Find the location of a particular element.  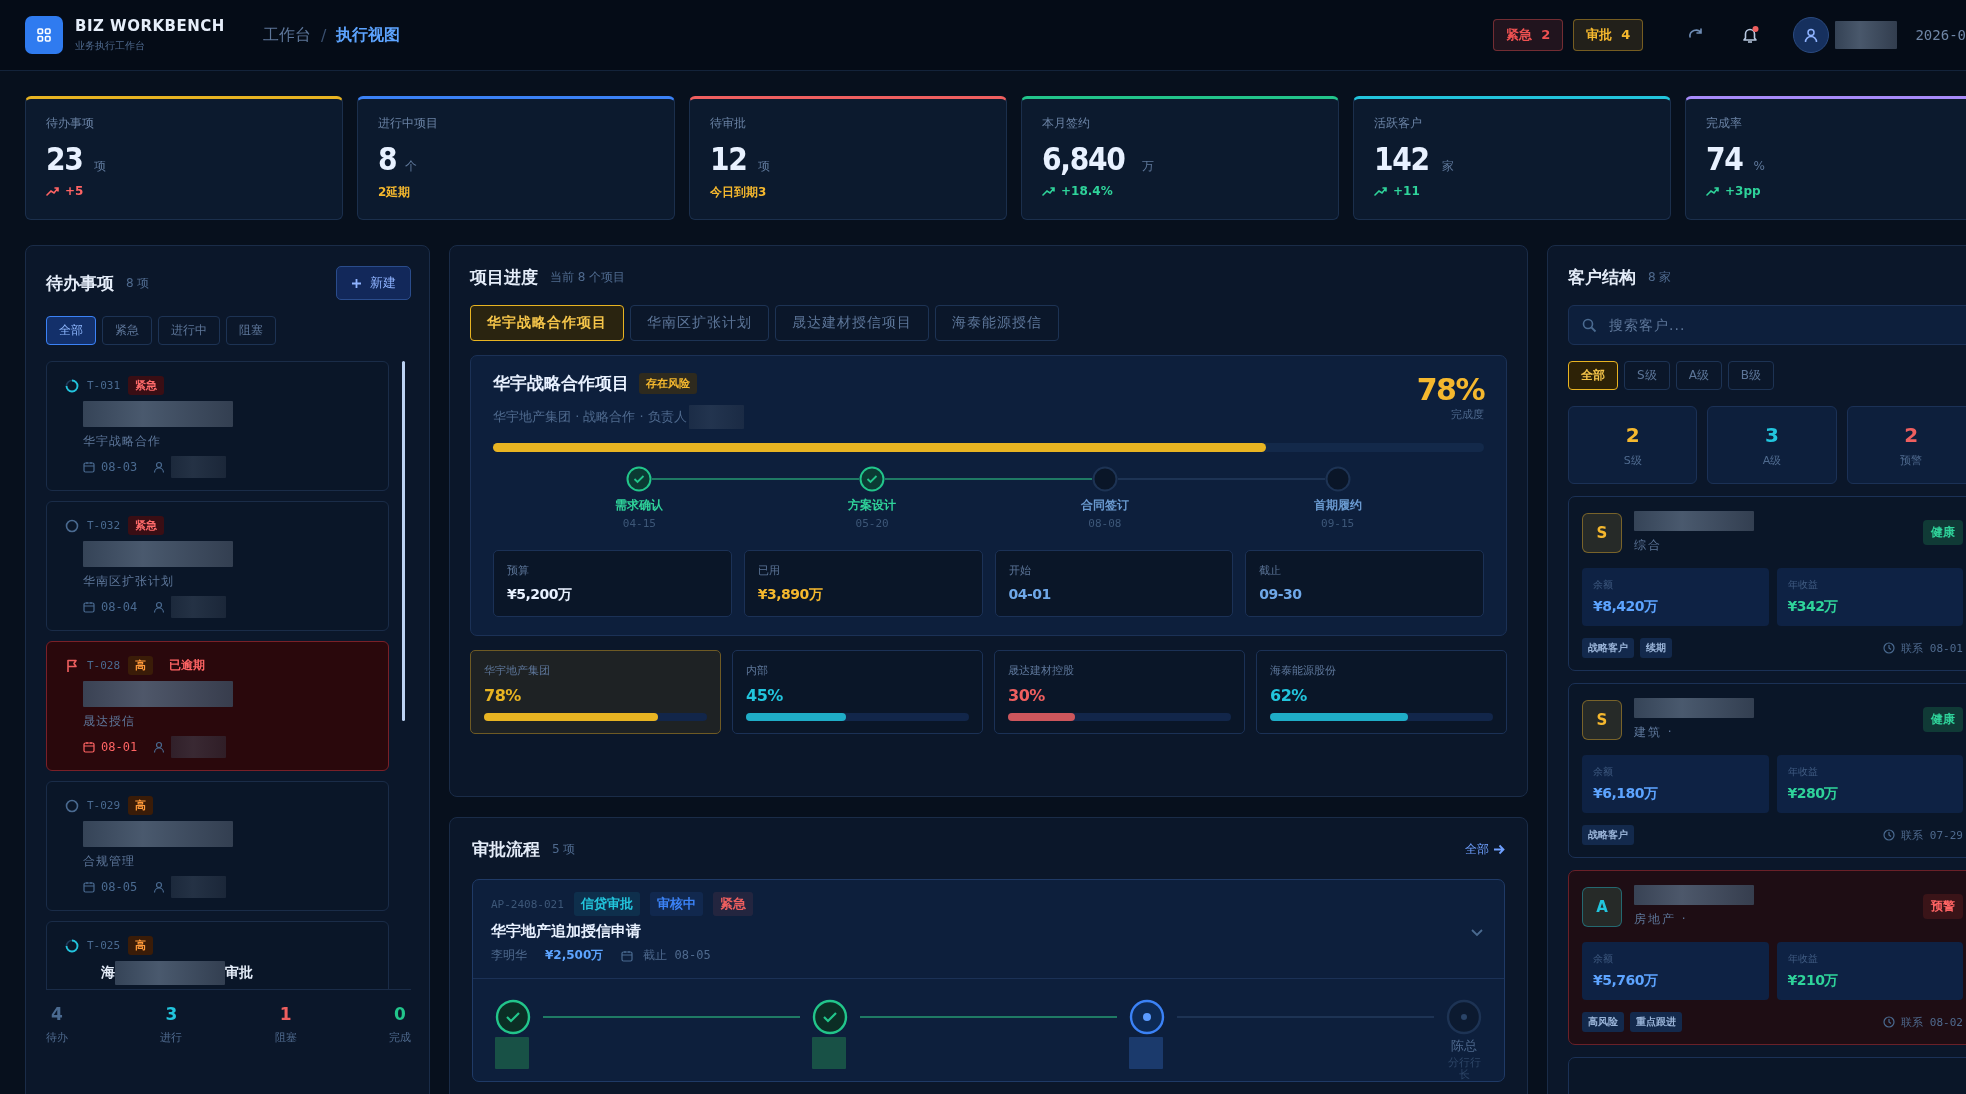

project-name: 合规管理 is located at coordinates (109, 861).